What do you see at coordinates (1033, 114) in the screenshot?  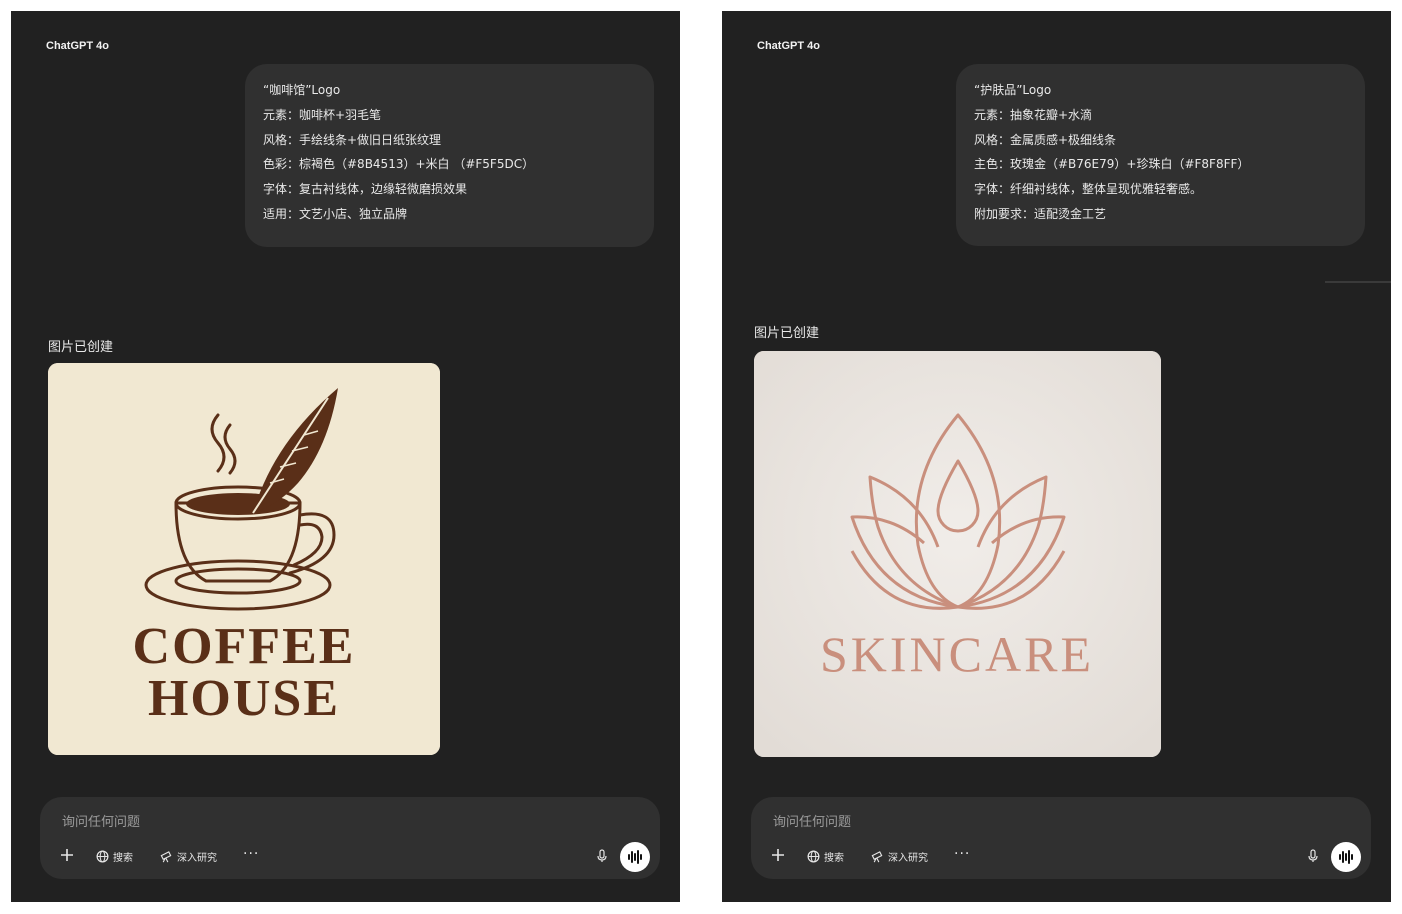 I see `prompt-line: 元素：抽象花瓣+水滴` at bounding box center [1033, 114].